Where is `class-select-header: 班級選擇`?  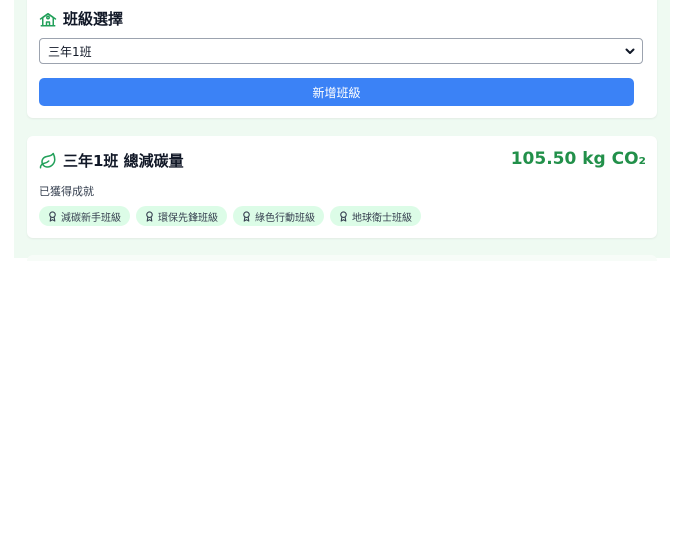
class-select-header: 班級選擇 is located at coordinates (81, 18).